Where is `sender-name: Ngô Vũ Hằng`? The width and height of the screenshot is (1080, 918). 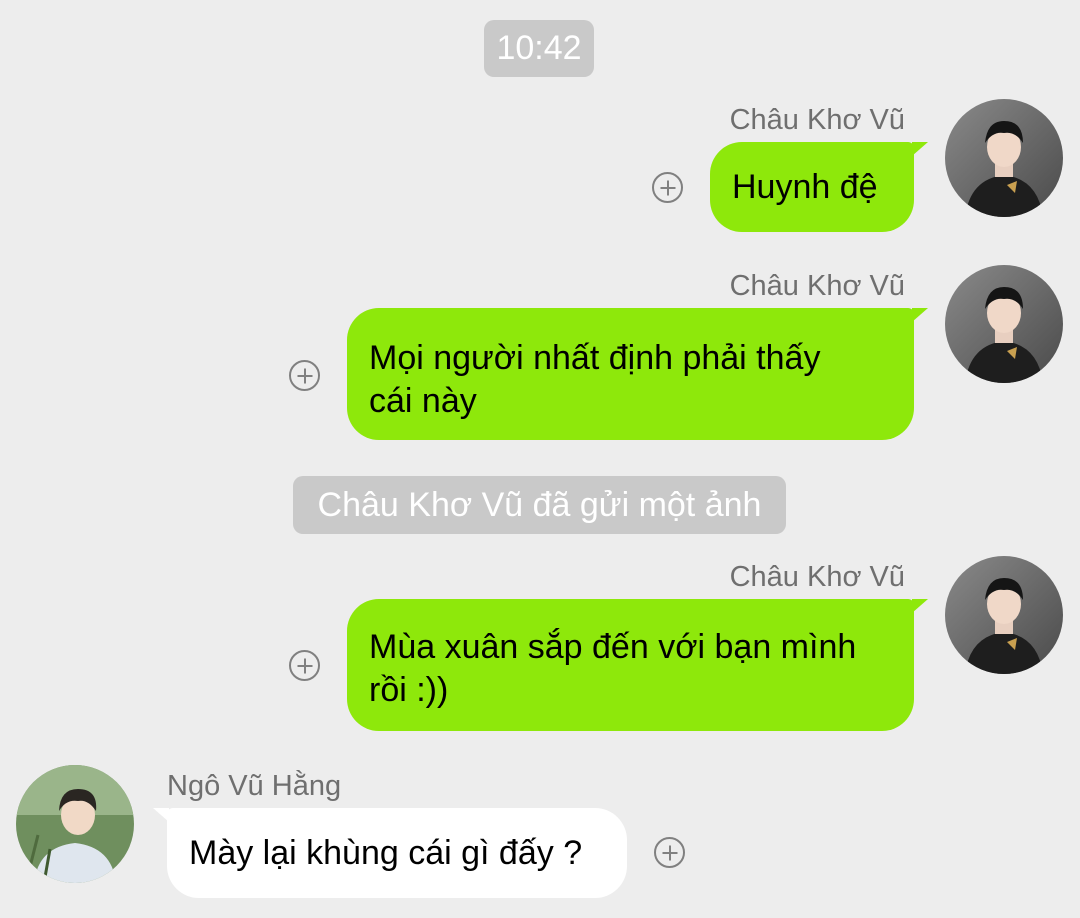
sender-name: Ngô Vũ Hằng is located at coordinates (254, 786).